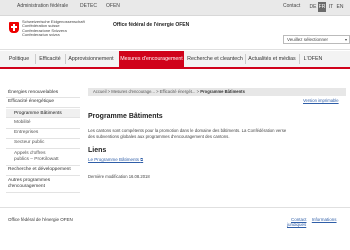  What do you see at coordinates (272, 59) in the screenshot?
I see `nav-actualites-medias: Actualités et médias` at bounding box center [272, 59].